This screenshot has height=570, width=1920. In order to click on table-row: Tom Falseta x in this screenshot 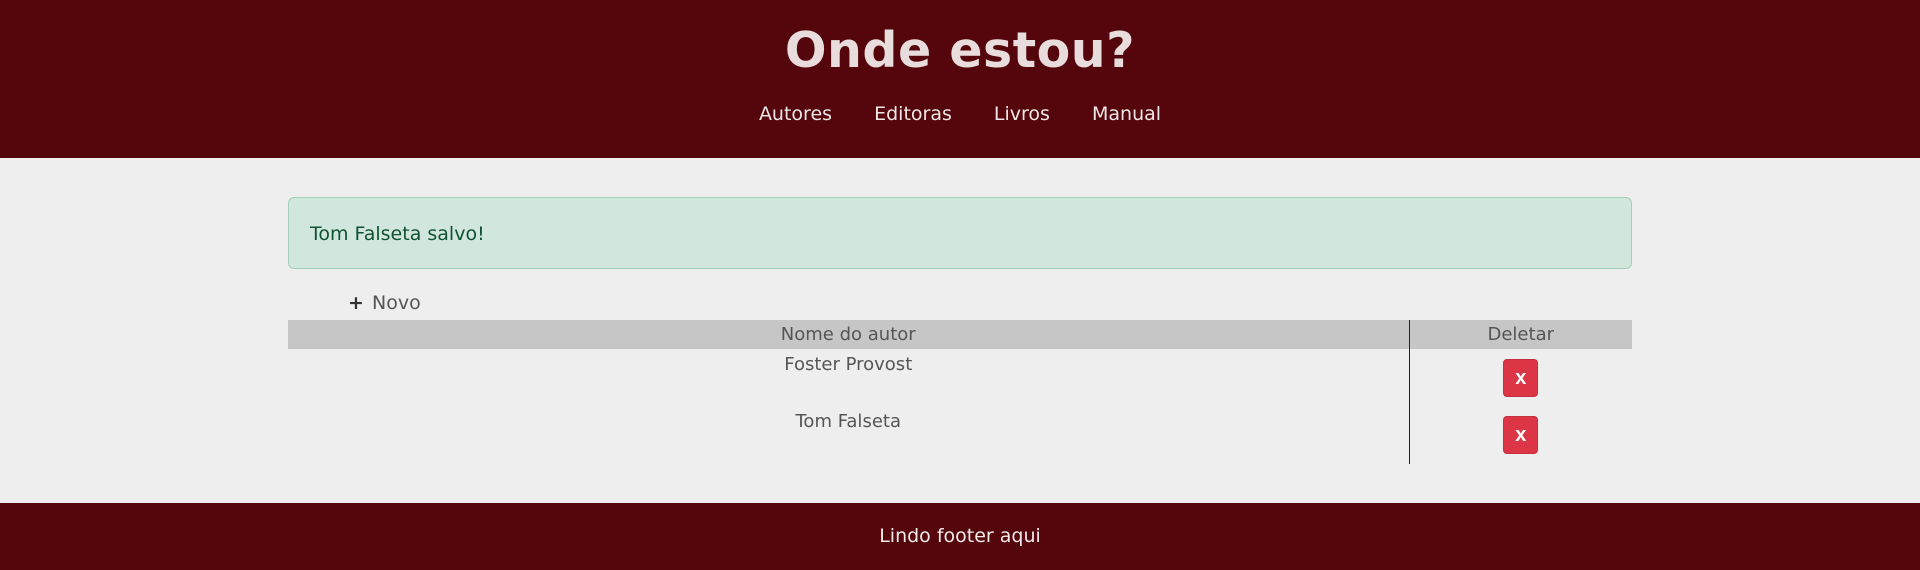, I will do `click(960, 435)`.